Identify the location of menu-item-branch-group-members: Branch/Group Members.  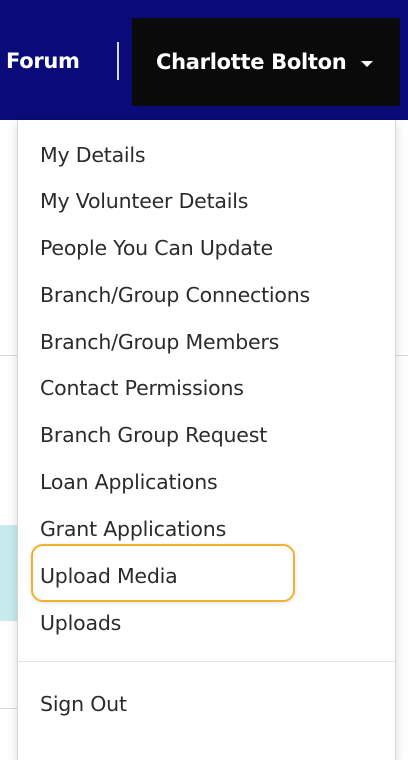
(159, 342).